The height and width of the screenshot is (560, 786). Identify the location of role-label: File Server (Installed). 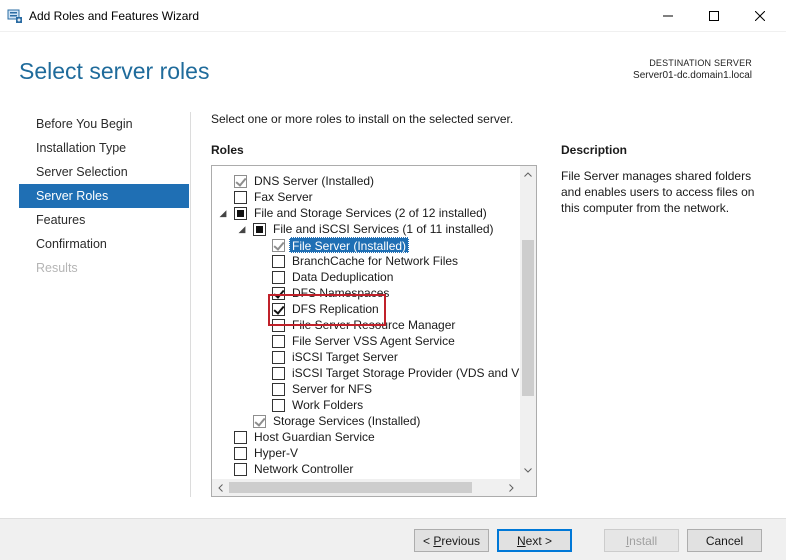
(349, 245).